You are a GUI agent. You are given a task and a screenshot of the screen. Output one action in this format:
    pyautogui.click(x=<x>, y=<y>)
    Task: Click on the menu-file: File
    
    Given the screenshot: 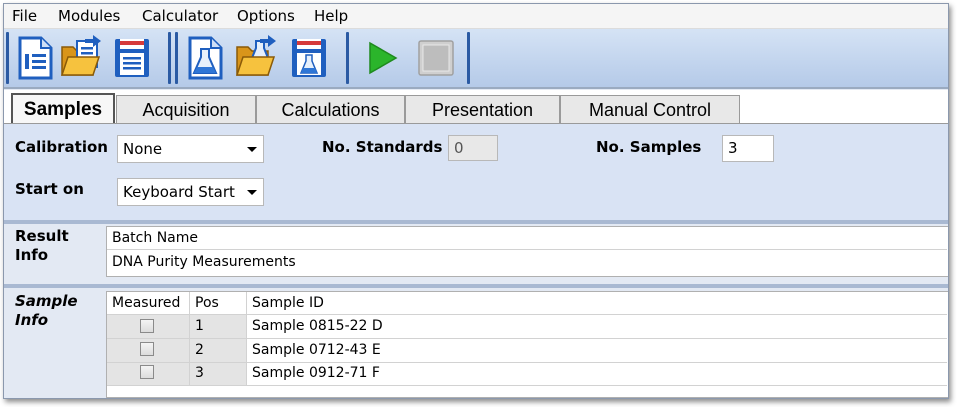 What is the action you would take?
    pyautogui.click(x=24, y=16)
    